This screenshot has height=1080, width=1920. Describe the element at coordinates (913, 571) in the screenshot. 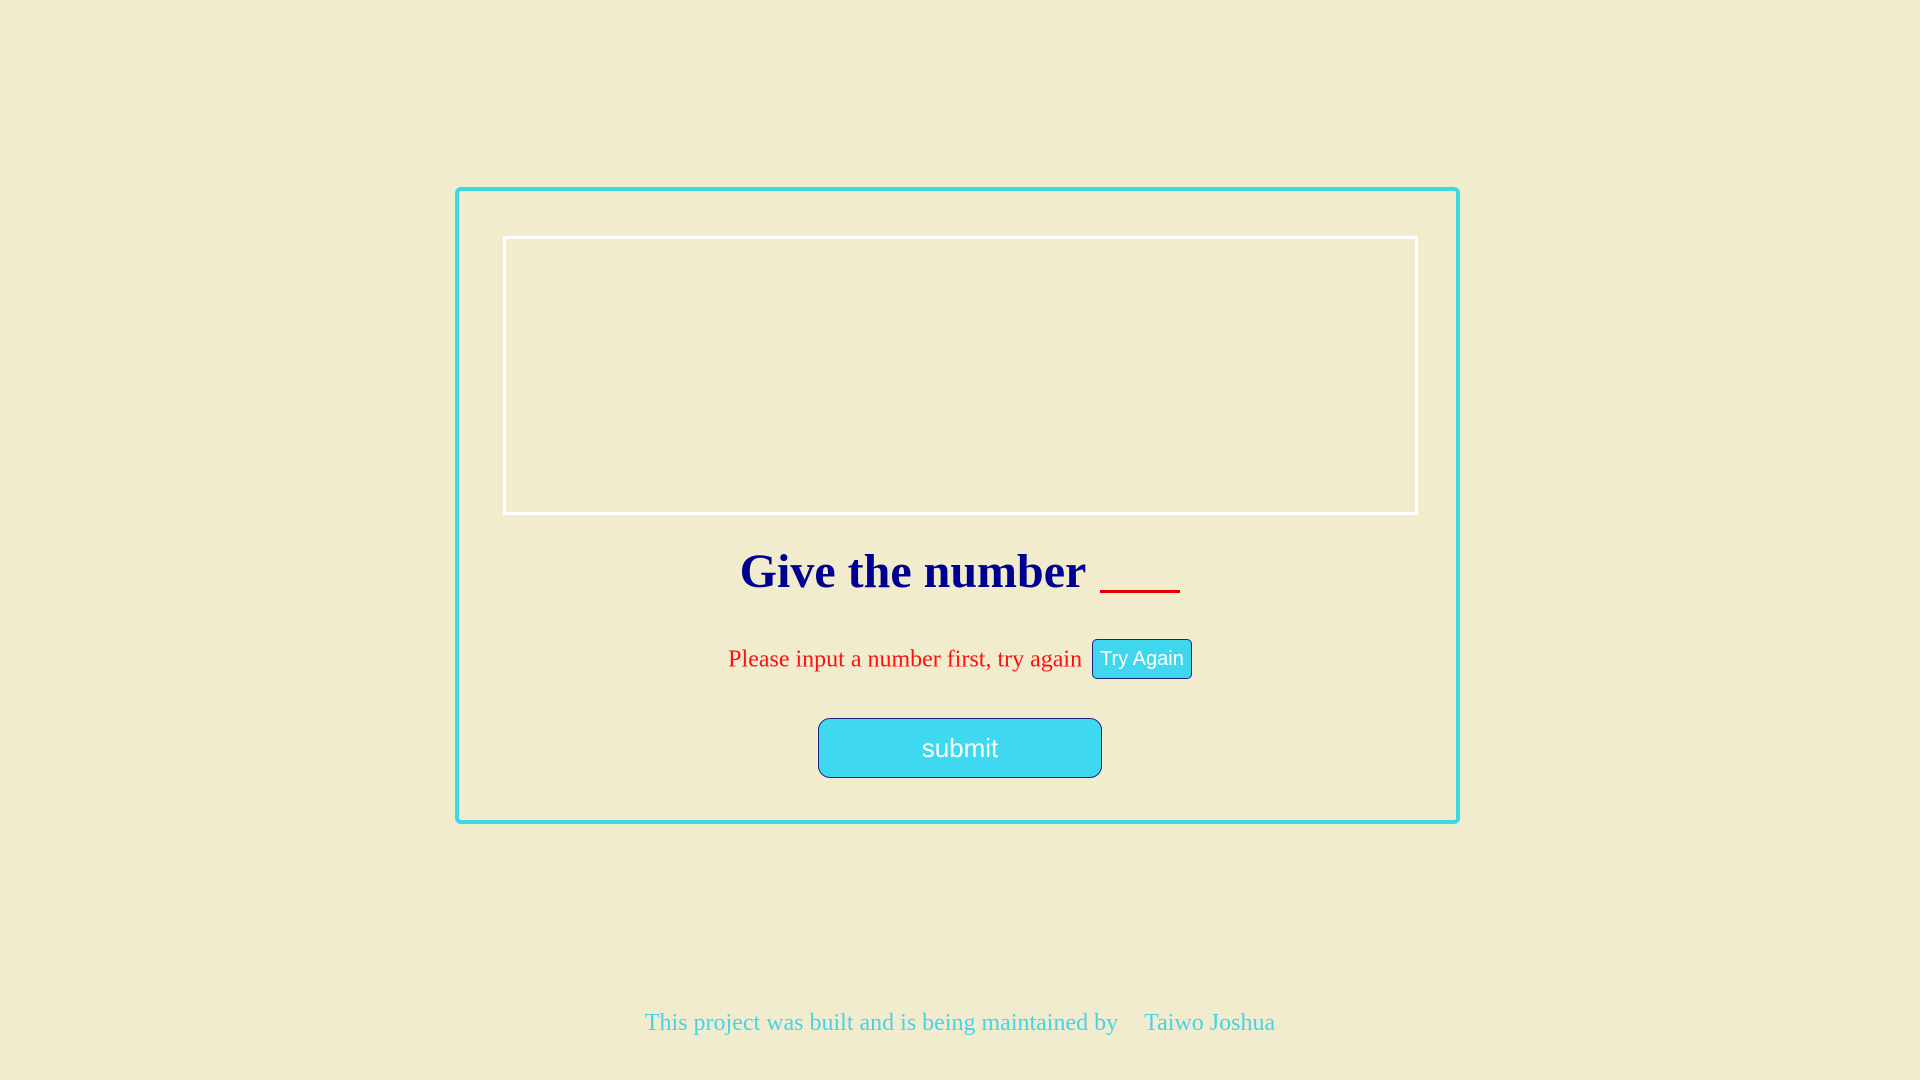

I see `prompt-heading-text: Give the number` at that location.